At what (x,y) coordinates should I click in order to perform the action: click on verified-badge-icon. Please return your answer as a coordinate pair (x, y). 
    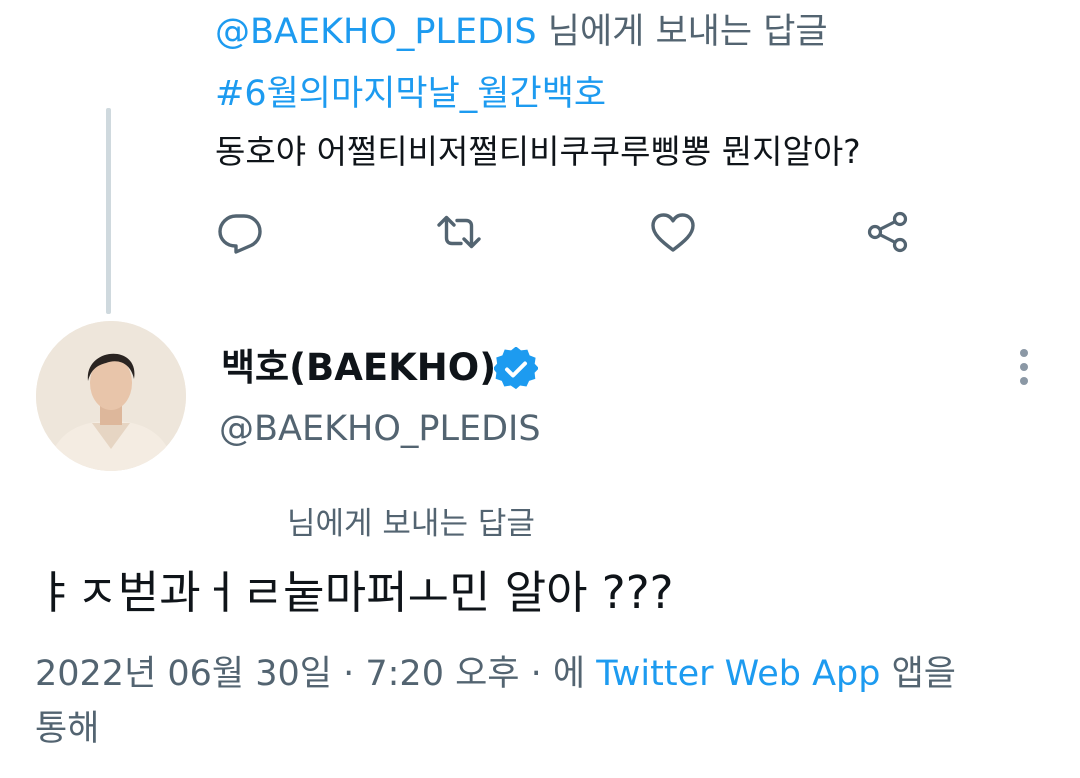
    Looking at the image, I should click on (516, 369).